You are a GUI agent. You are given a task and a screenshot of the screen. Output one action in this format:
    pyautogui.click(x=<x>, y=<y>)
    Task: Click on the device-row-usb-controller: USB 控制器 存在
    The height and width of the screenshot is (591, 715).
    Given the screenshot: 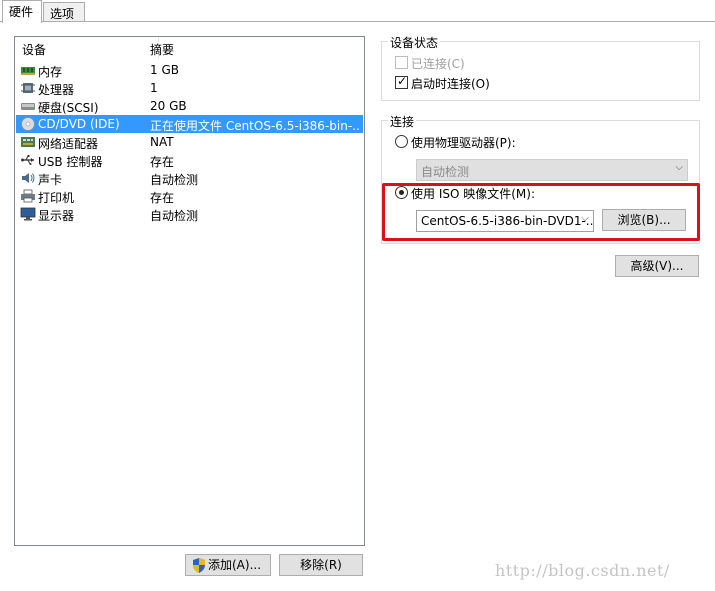 What is the action you would take?
    pyautogui.click(x=189, y=160)
    